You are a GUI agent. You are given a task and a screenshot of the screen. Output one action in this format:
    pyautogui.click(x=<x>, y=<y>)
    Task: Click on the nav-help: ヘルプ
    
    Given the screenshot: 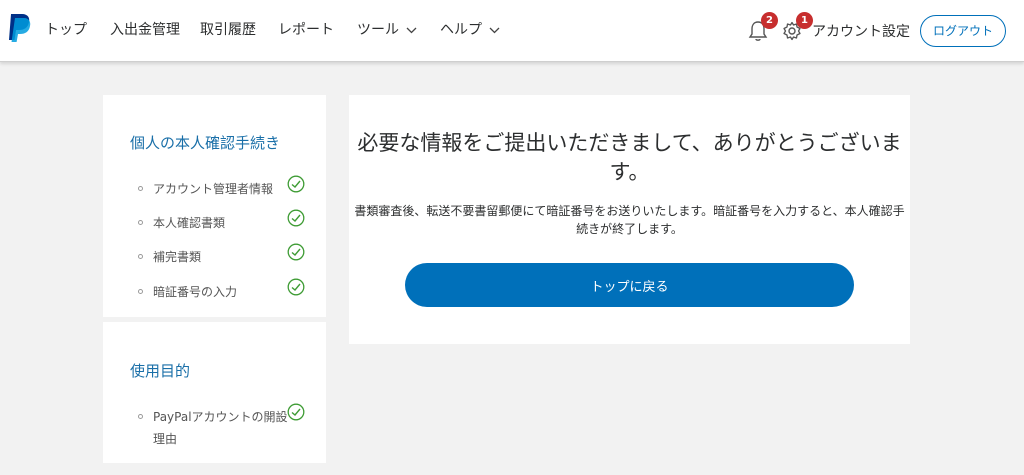 What is the action you would take?
    pyautogui.click(x=470, y=29)
    